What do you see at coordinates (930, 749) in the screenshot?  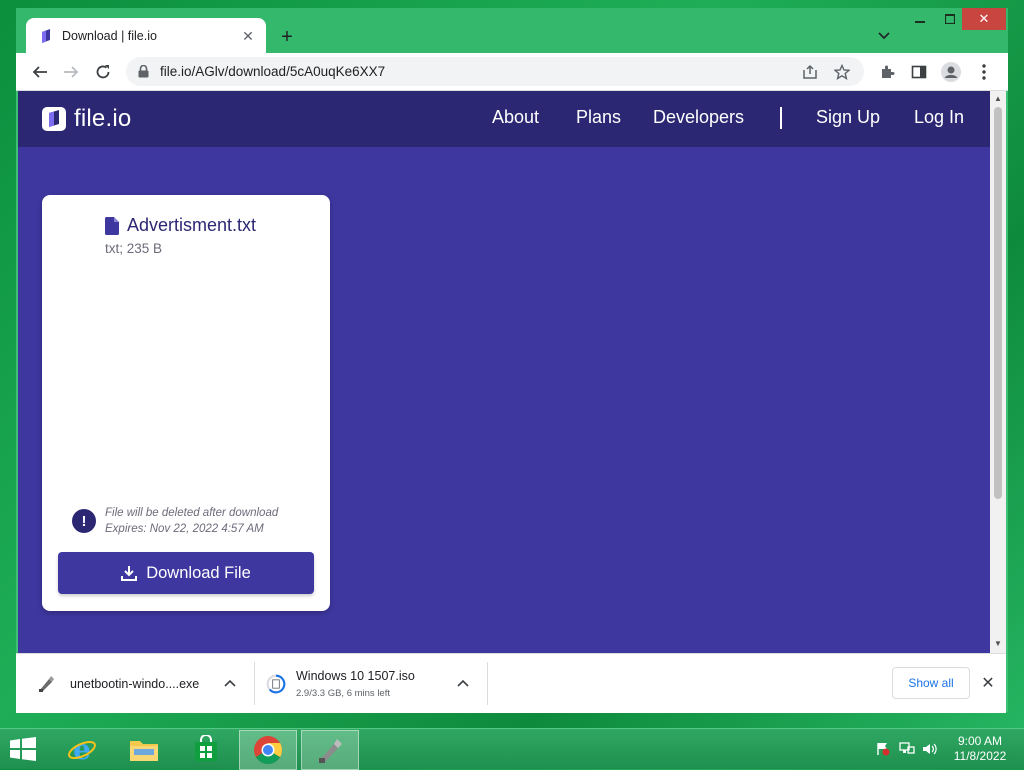 I see `volume-icon` at bounding box center [930, 749].